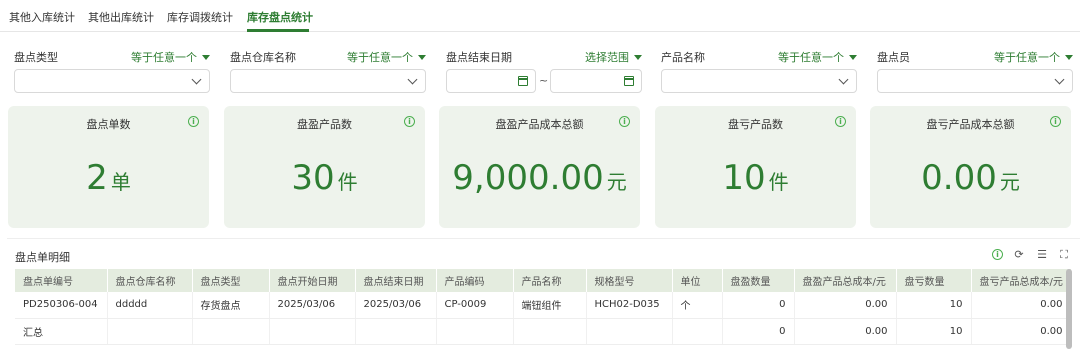 The width and height of the screenshot is (1080, 358). Describe the element at coordinates (550, 280) in the screenshot. I see `column-header: 产品名称` at that location.